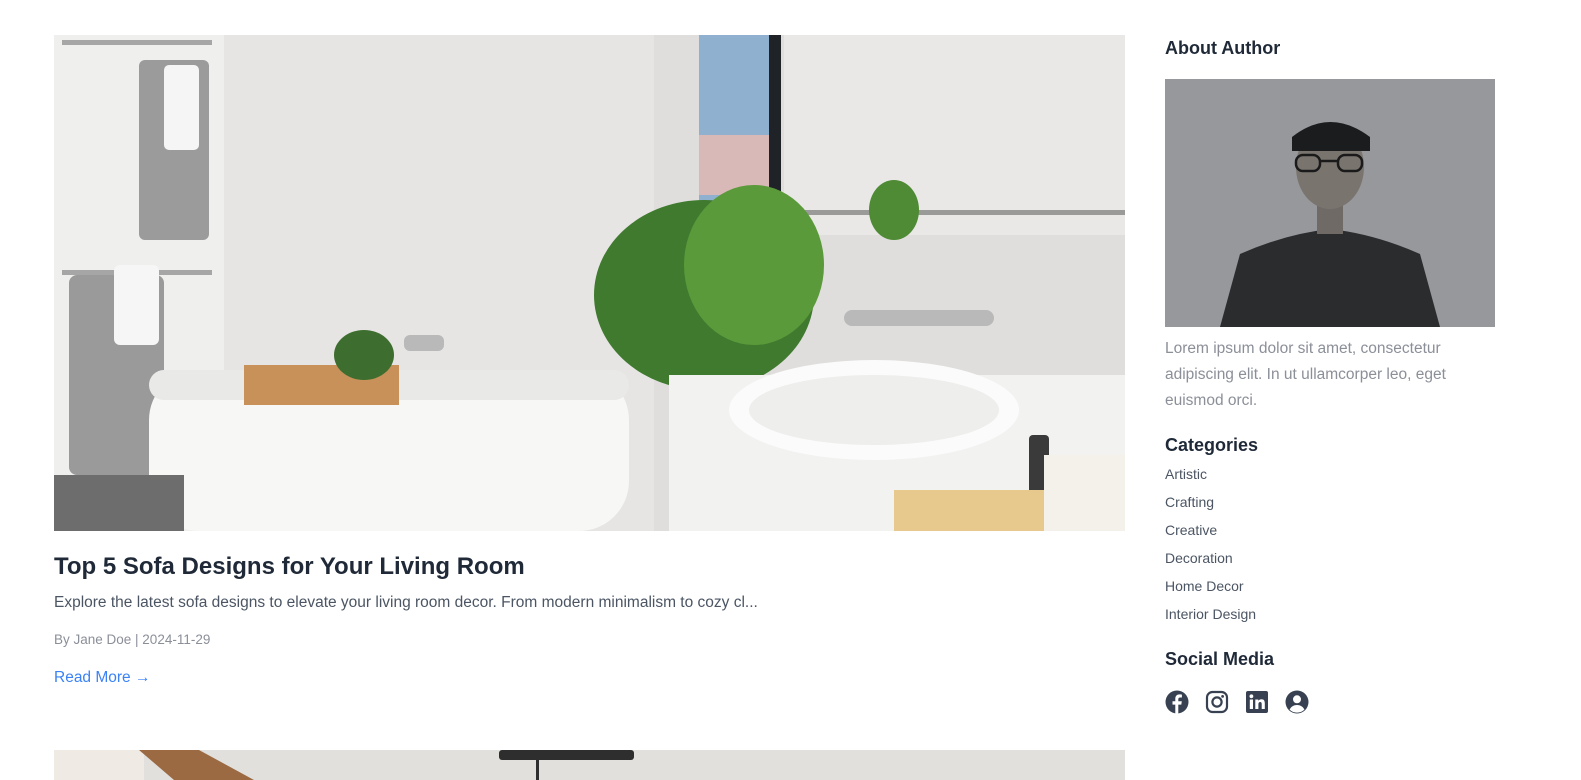 The image size is (1581, 780). Describe the element at coordinates (1191, 530) in the screenshot. I see `category-creative: Creative` at that location.